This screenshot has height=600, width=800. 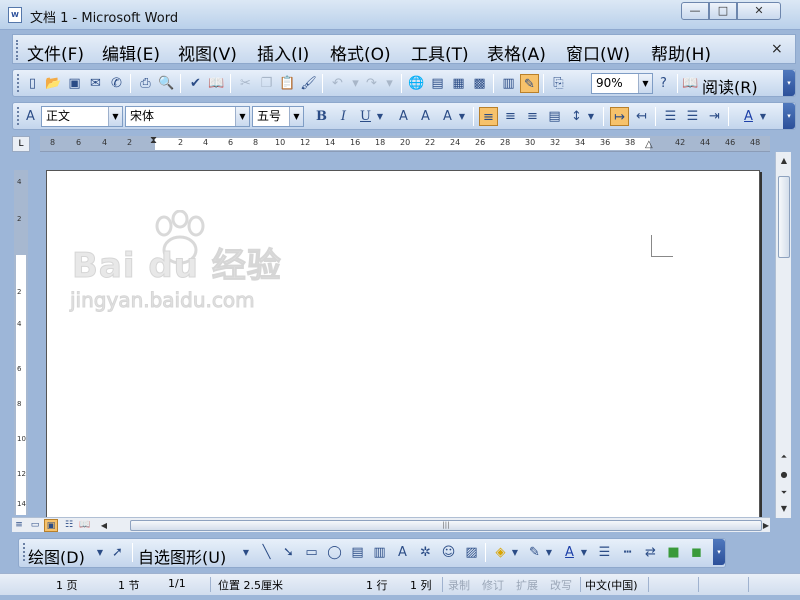 I want to click on rectangle-icon: ▭, so click(x=311, y=552).